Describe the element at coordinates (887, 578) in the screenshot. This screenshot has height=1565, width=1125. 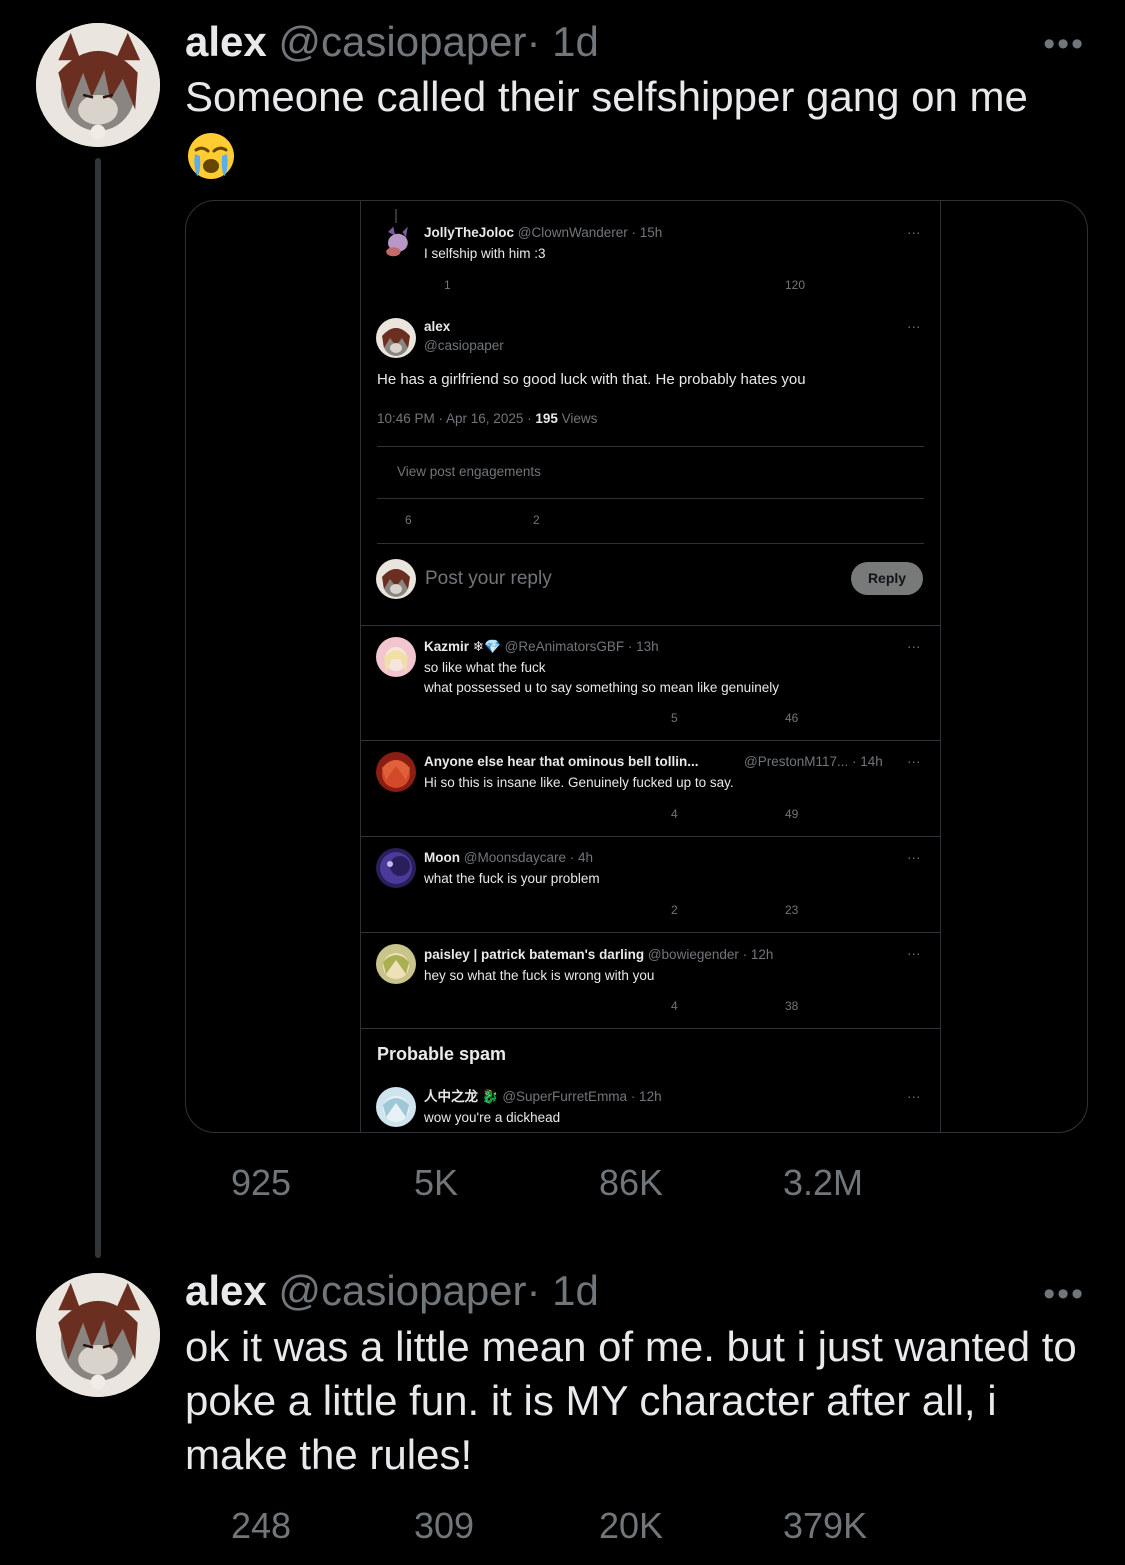
I see `reply-submit-button: Reply` at that location.